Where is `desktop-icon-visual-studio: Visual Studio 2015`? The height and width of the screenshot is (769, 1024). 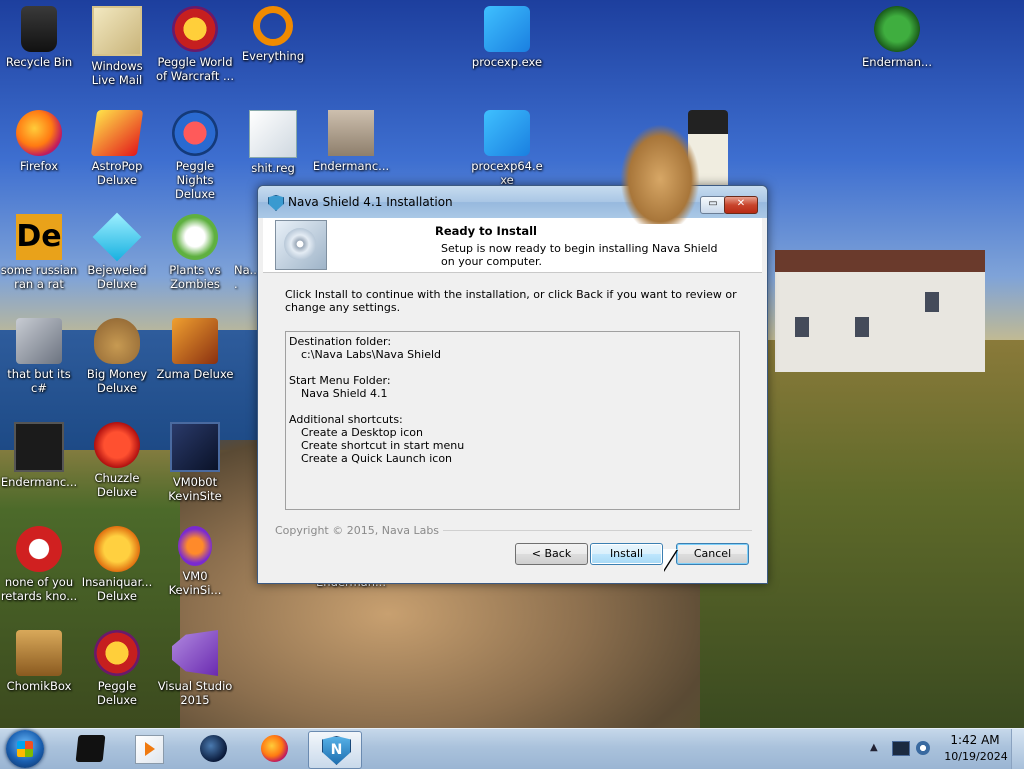
desktop-icon-visual-studio: Visual Studio 2015 is located at coordinates (195, 668).